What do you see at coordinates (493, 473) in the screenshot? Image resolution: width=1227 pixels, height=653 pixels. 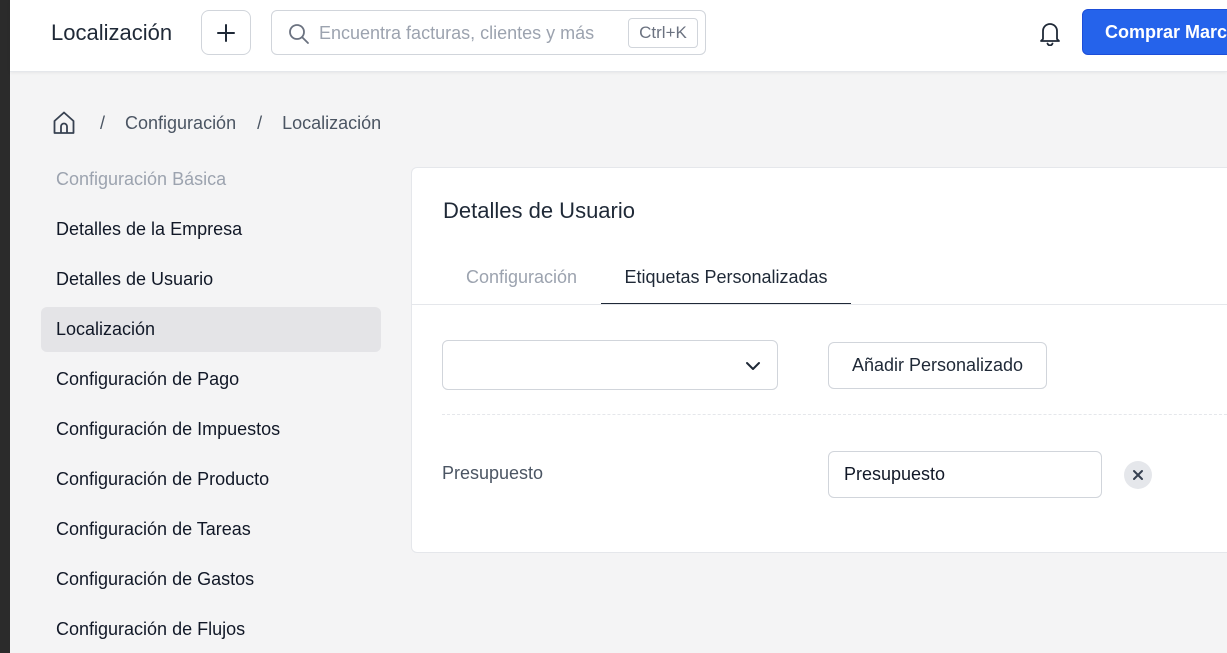 I see `custom-label-name: Presupuesto` at bounding box center [493, 473].